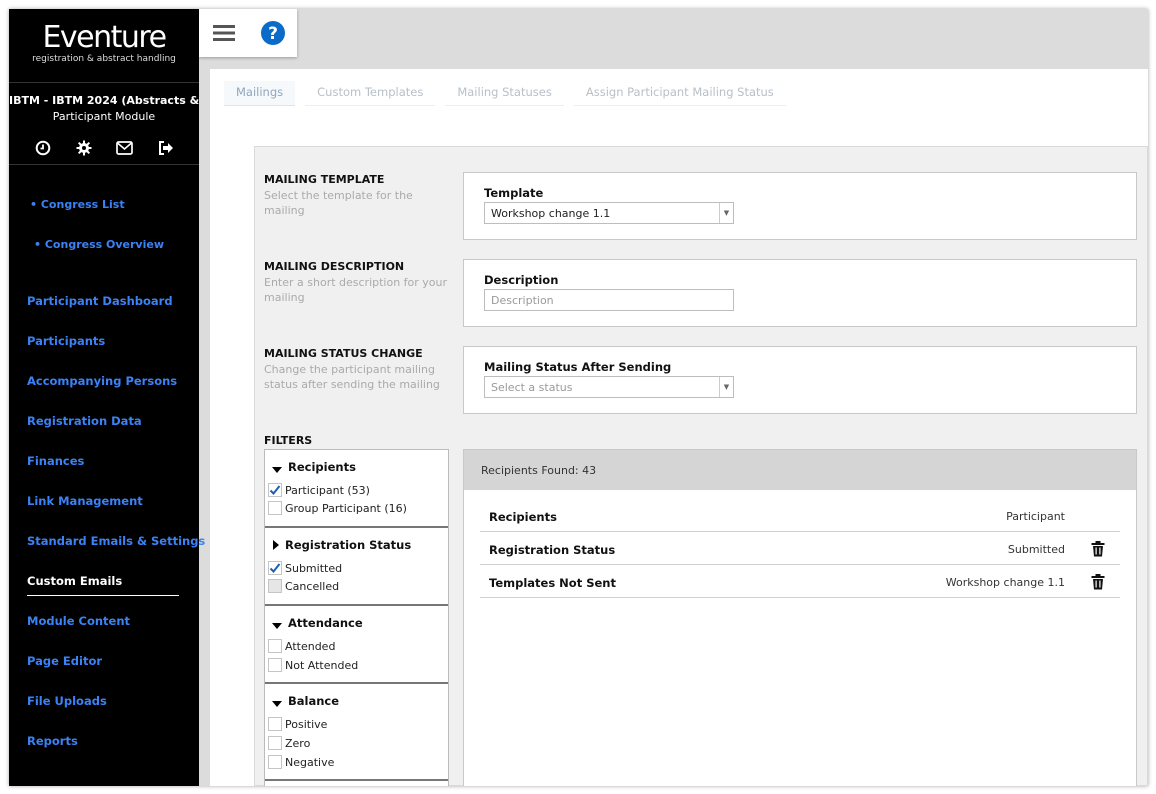 This screenshot has height=794, width=1156. What do you see at coordinates (303, 586) in the screenshot?
I see `filter-option: Cancelled` at bounding box center [303, 586].